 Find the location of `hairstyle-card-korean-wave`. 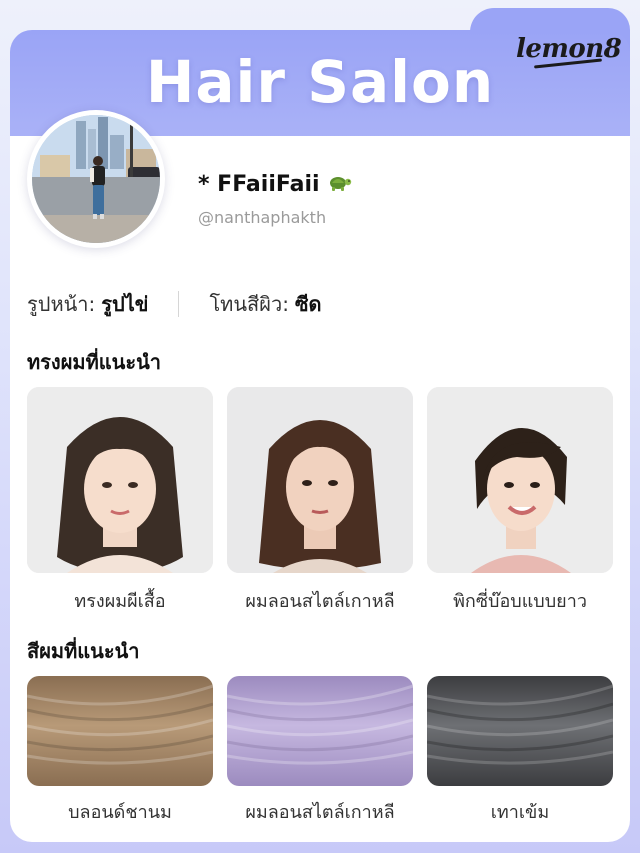

hairstyle-card-korean-wave is located at coordinates (320, 480).